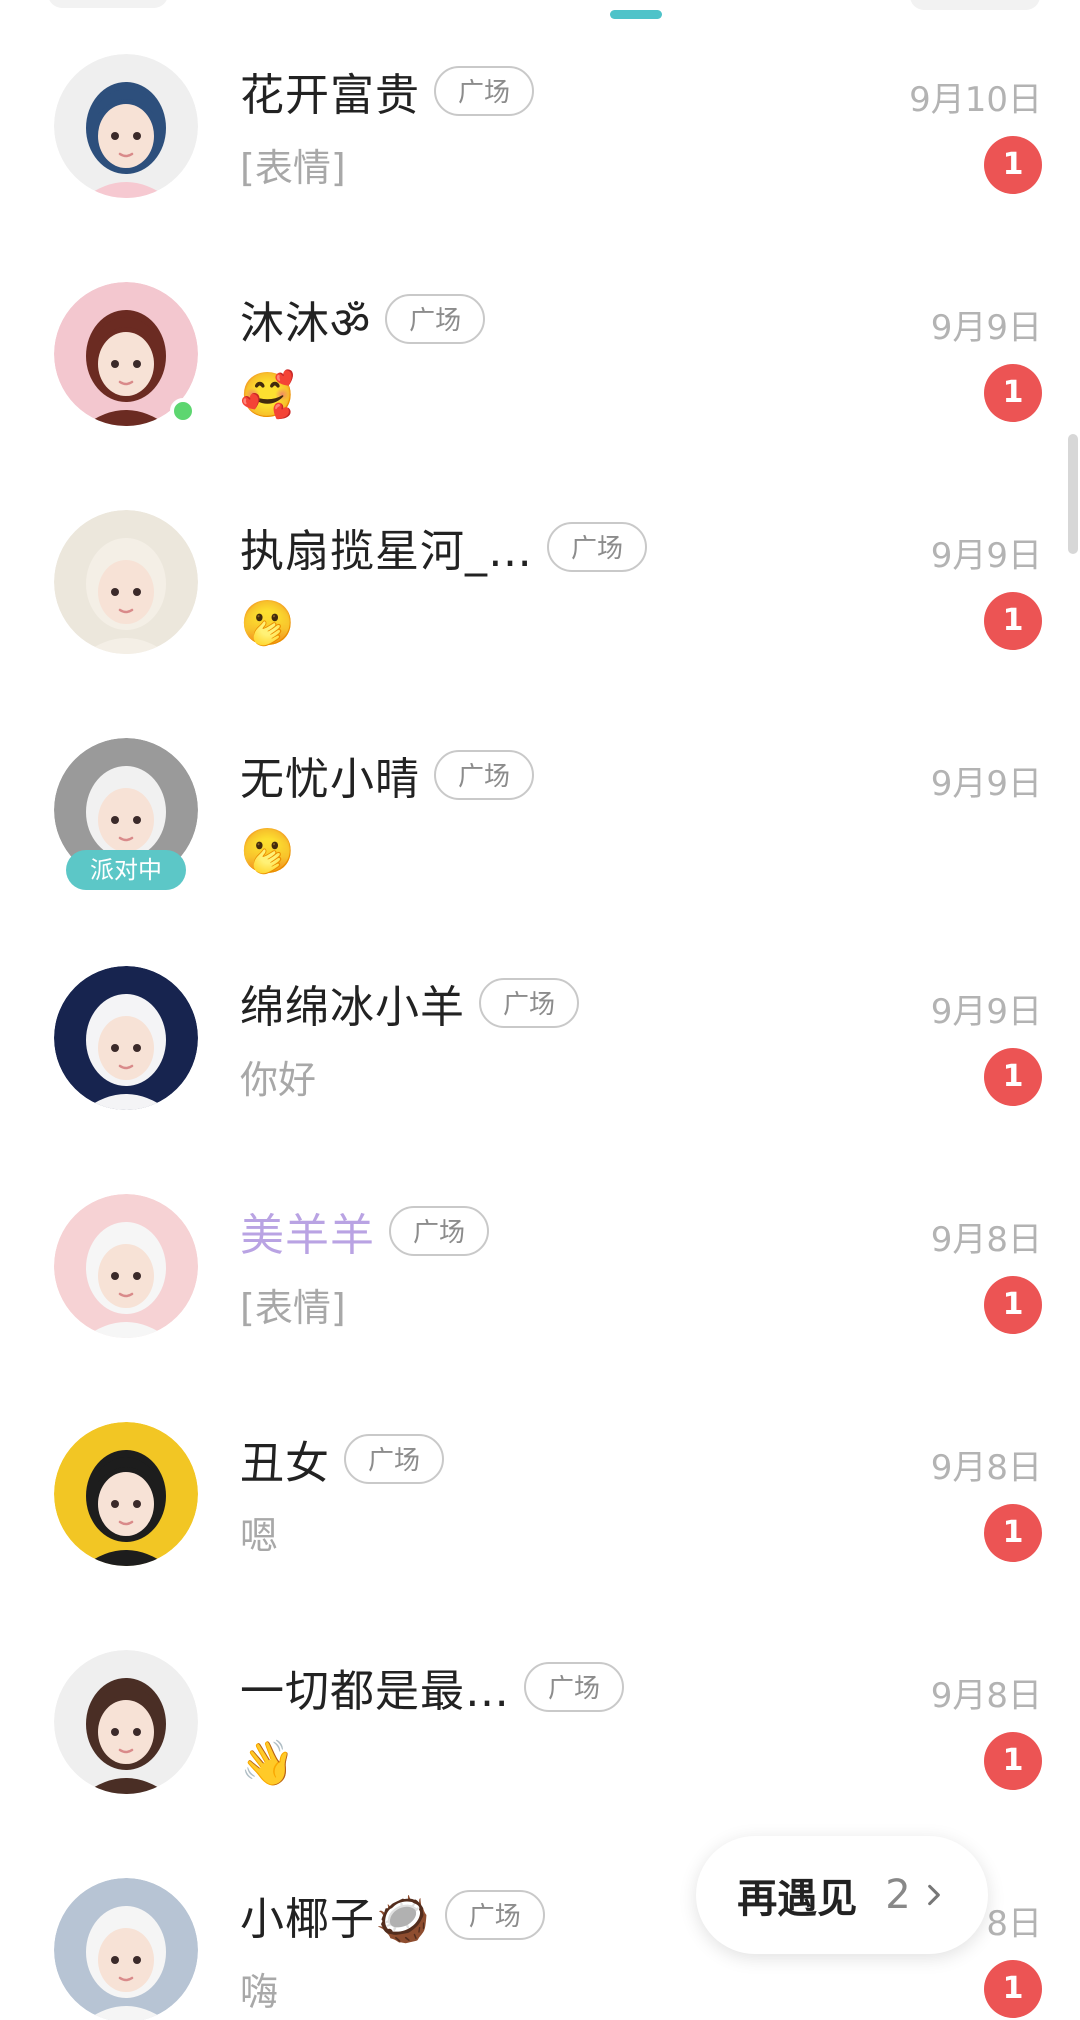  I want to click on contact-name: 小椰子🥥, so click(335, 1919).